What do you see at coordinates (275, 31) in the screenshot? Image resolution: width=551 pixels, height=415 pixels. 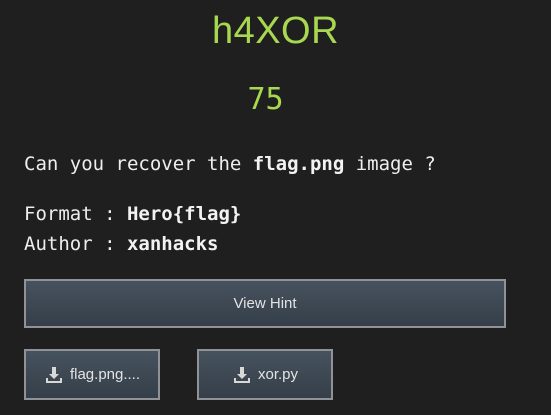 I see `challenge-title: h4XOR` at bounding box center [275, 31].